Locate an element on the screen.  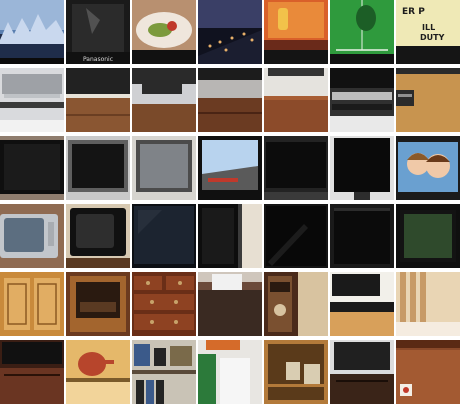
tile-r3c1 is located at coordinates (32, 168).